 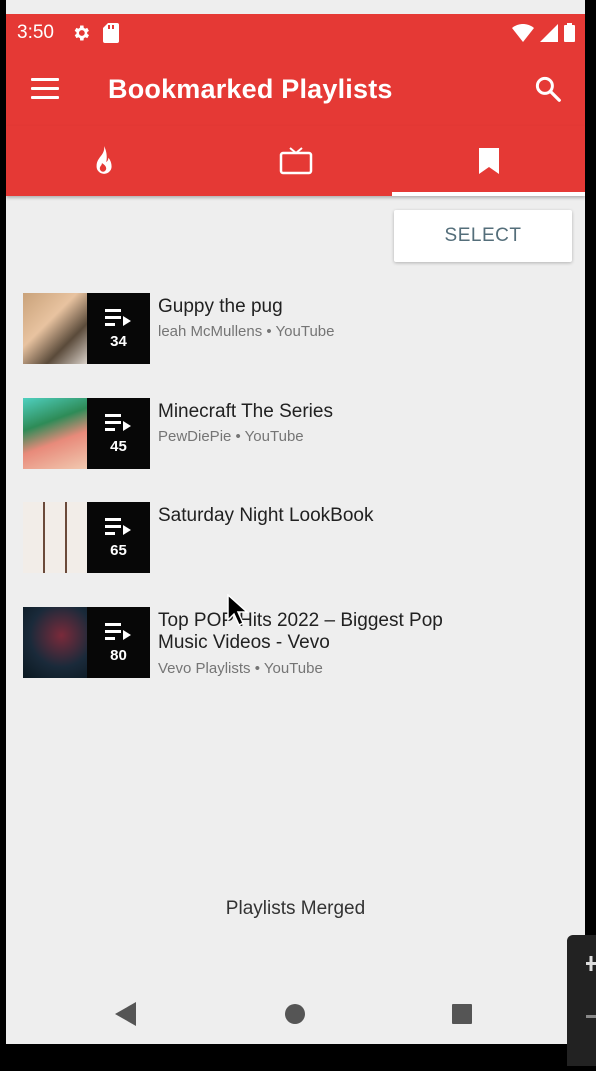 I want to click on playlist-subtitle: Vevo Playlists • YouTube, so click(x=240, y=668).